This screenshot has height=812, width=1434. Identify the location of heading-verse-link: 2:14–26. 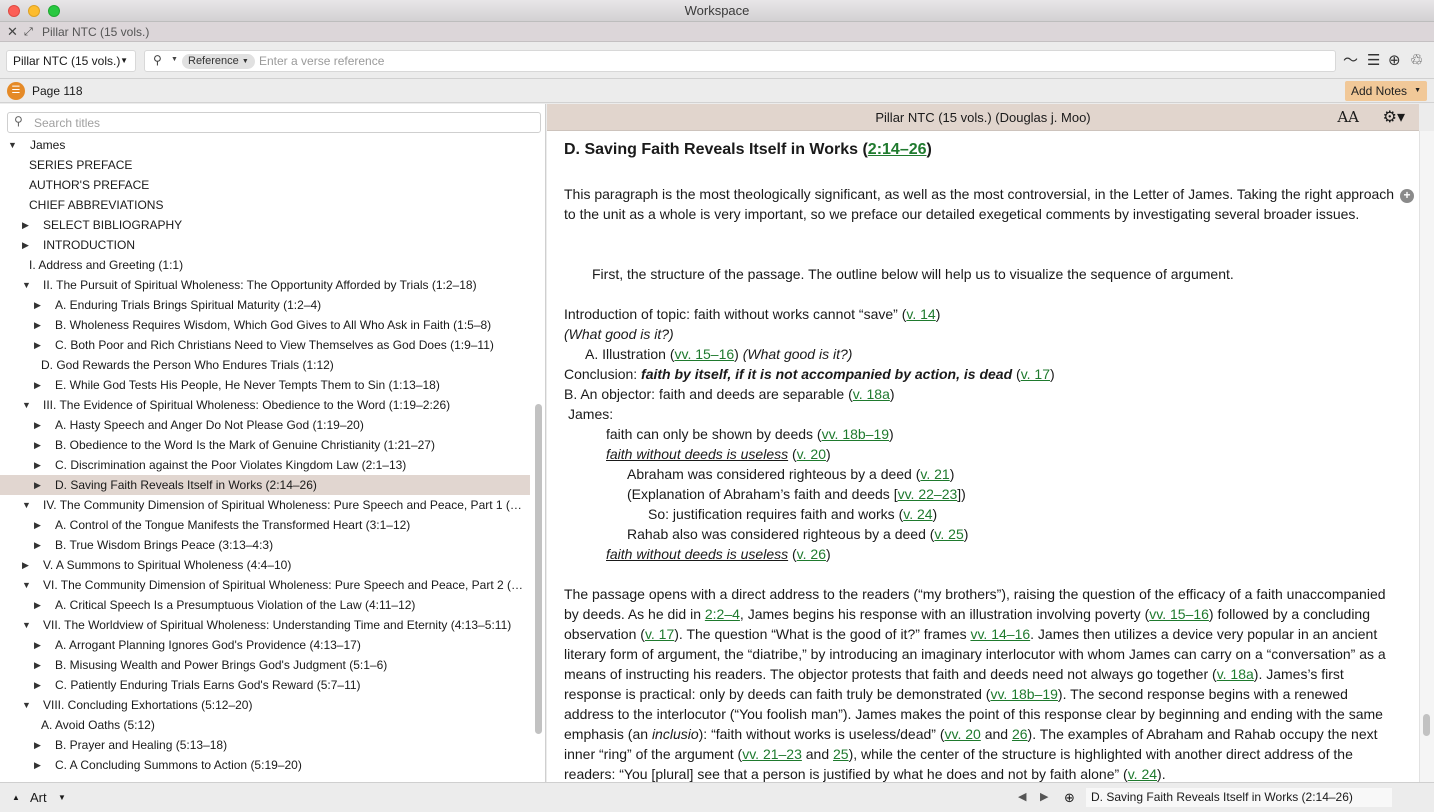
(897, 149).